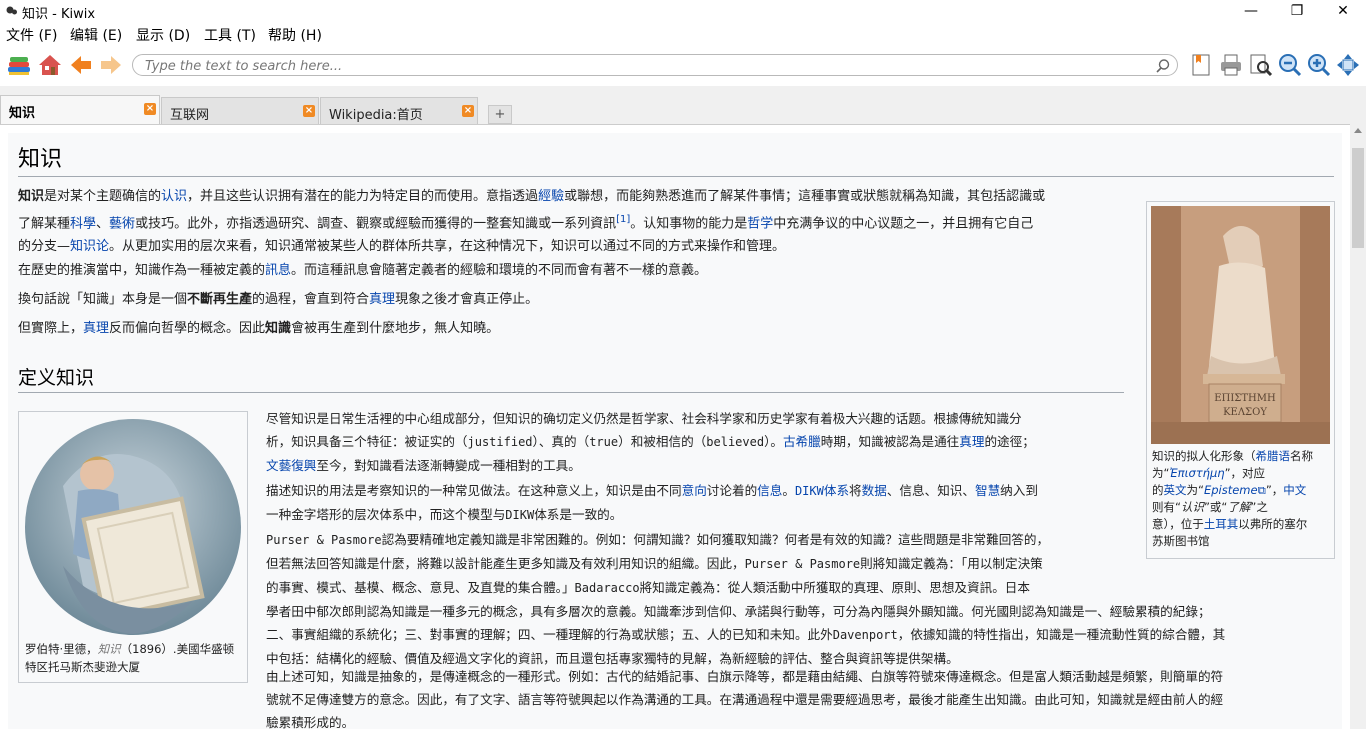  What do you see at coordinates (1294, 490) in the screenshot?
I see `inline-link: 中文` at bounding box center [1294, 490].